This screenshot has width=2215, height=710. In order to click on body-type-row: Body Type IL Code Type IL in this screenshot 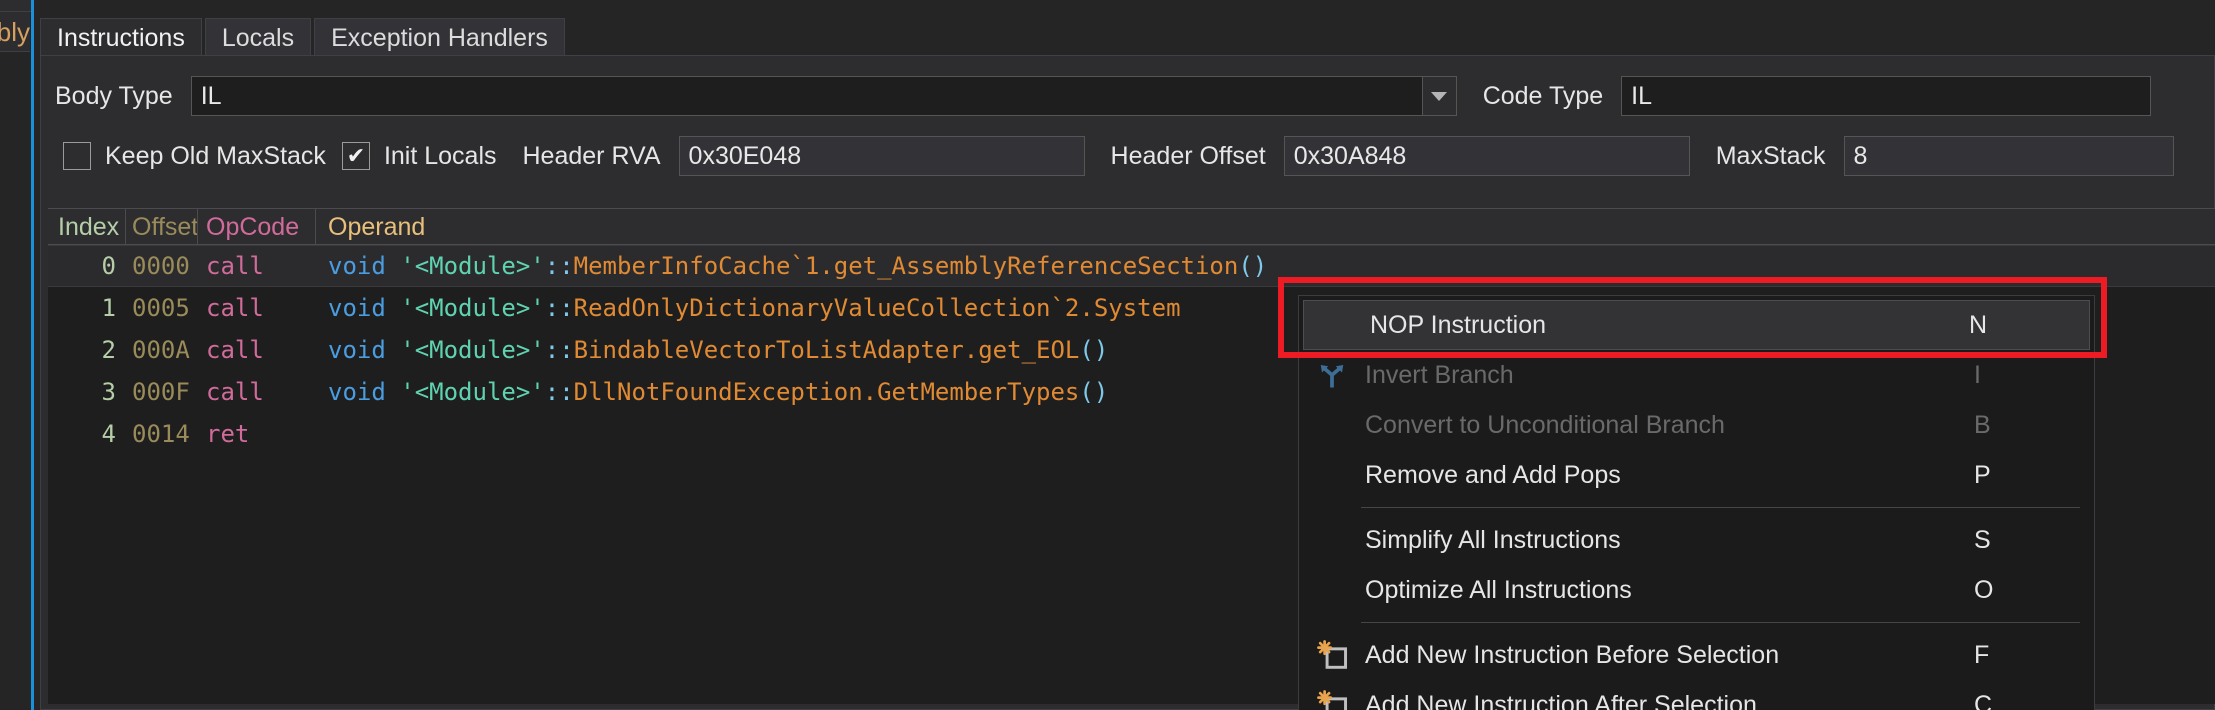, I will do `click(1103, 96)`.